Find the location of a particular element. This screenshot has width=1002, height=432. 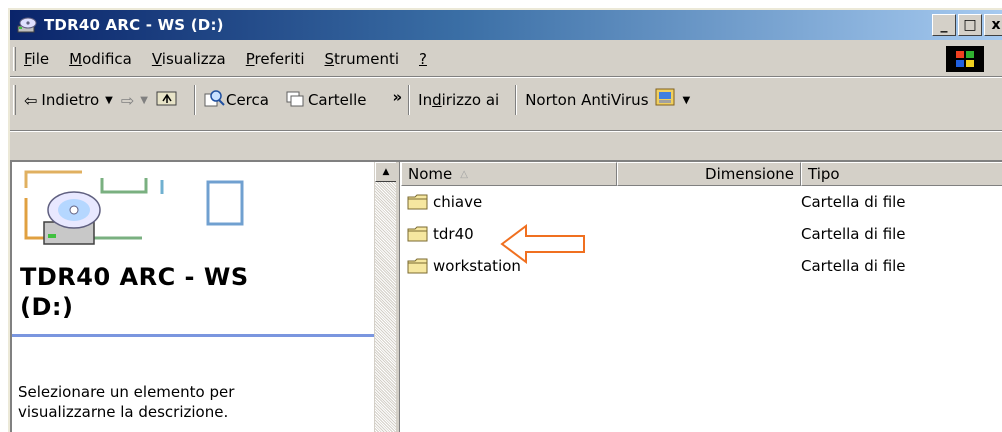

up-folder-icon is located at coordinates (167, 100).